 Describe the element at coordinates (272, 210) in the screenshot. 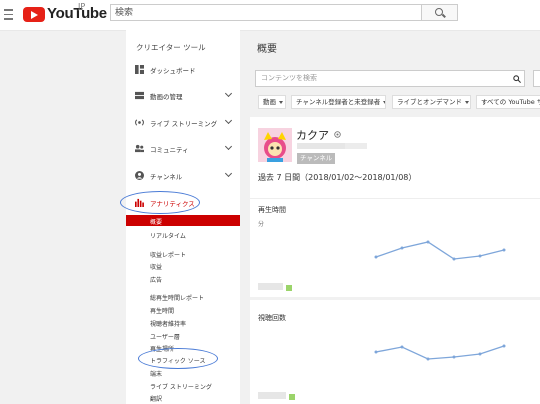

I see `metric-label-watchtime: 再生時間` at that location.